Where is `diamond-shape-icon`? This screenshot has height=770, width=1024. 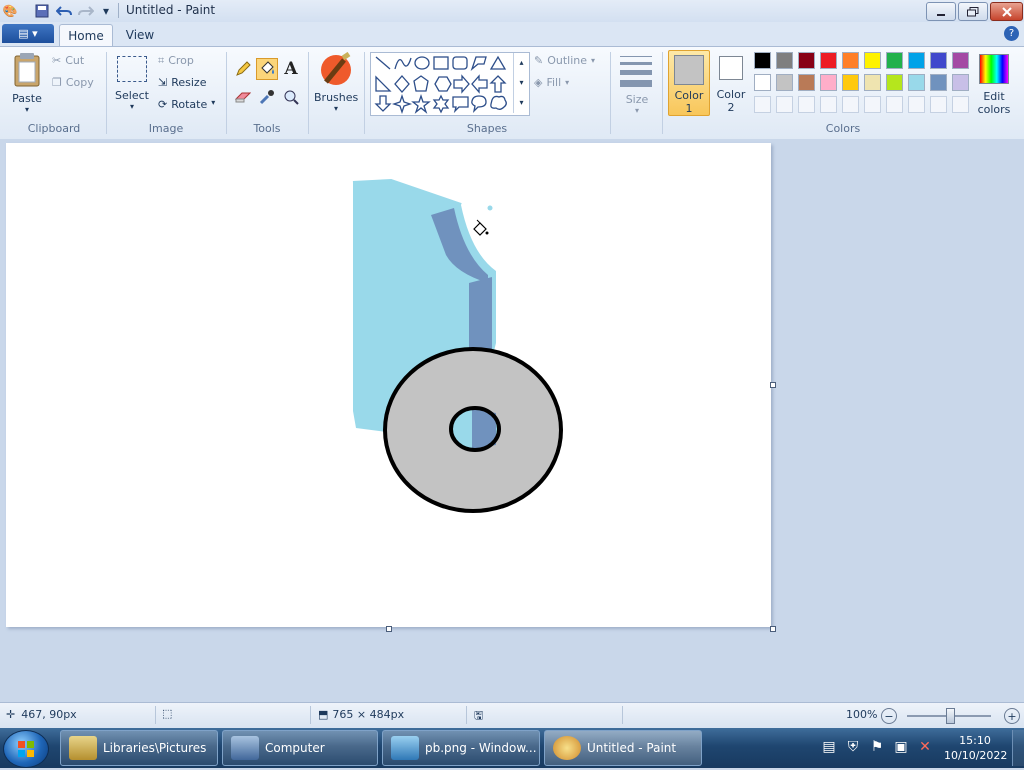
diamond-shape-icon is located at coordinates (402, 84).